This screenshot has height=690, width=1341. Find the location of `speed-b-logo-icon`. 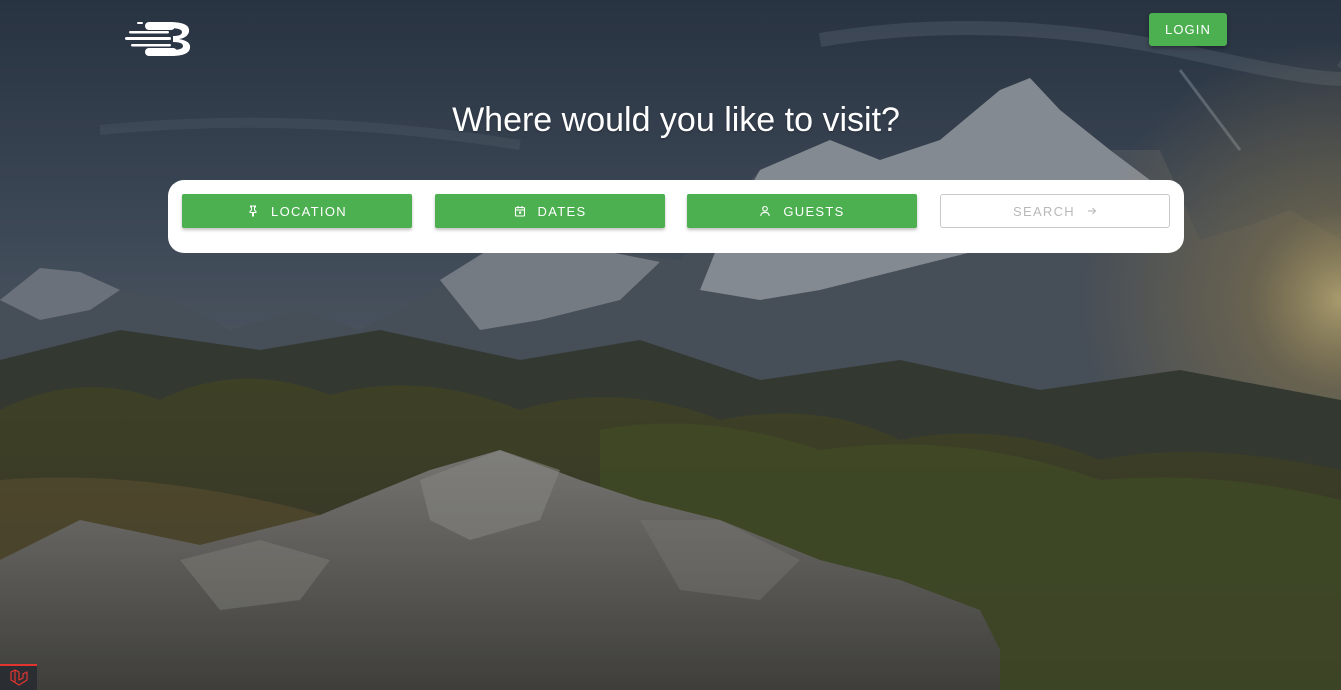

speed-b-logo-icon is located at coordinates (158, 39).